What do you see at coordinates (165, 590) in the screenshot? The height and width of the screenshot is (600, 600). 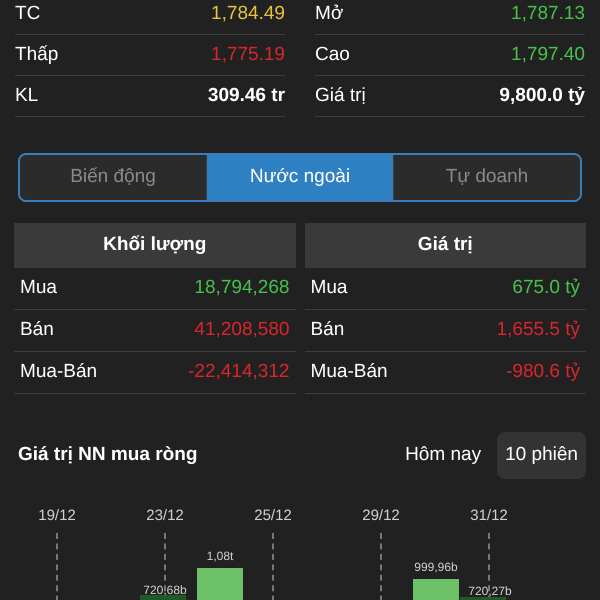 I see `bar-value-label: 720,68b` at bounding box center [165, 590].